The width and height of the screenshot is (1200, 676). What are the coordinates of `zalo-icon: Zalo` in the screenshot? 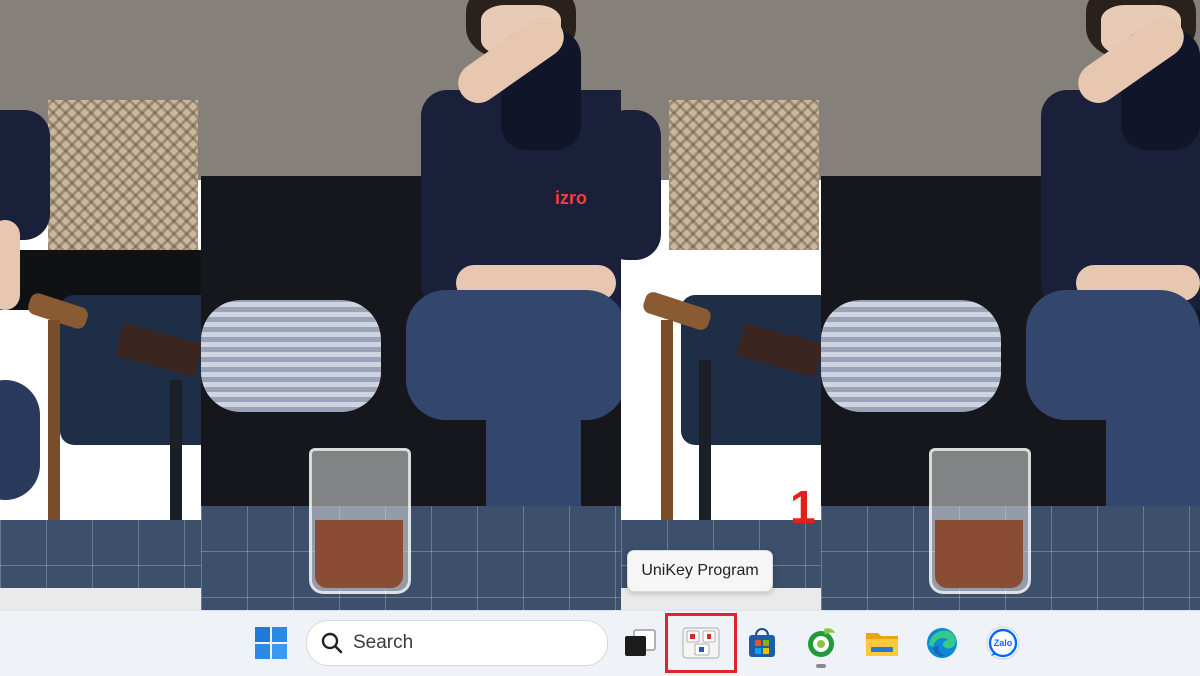 It's located at (1003, 643).